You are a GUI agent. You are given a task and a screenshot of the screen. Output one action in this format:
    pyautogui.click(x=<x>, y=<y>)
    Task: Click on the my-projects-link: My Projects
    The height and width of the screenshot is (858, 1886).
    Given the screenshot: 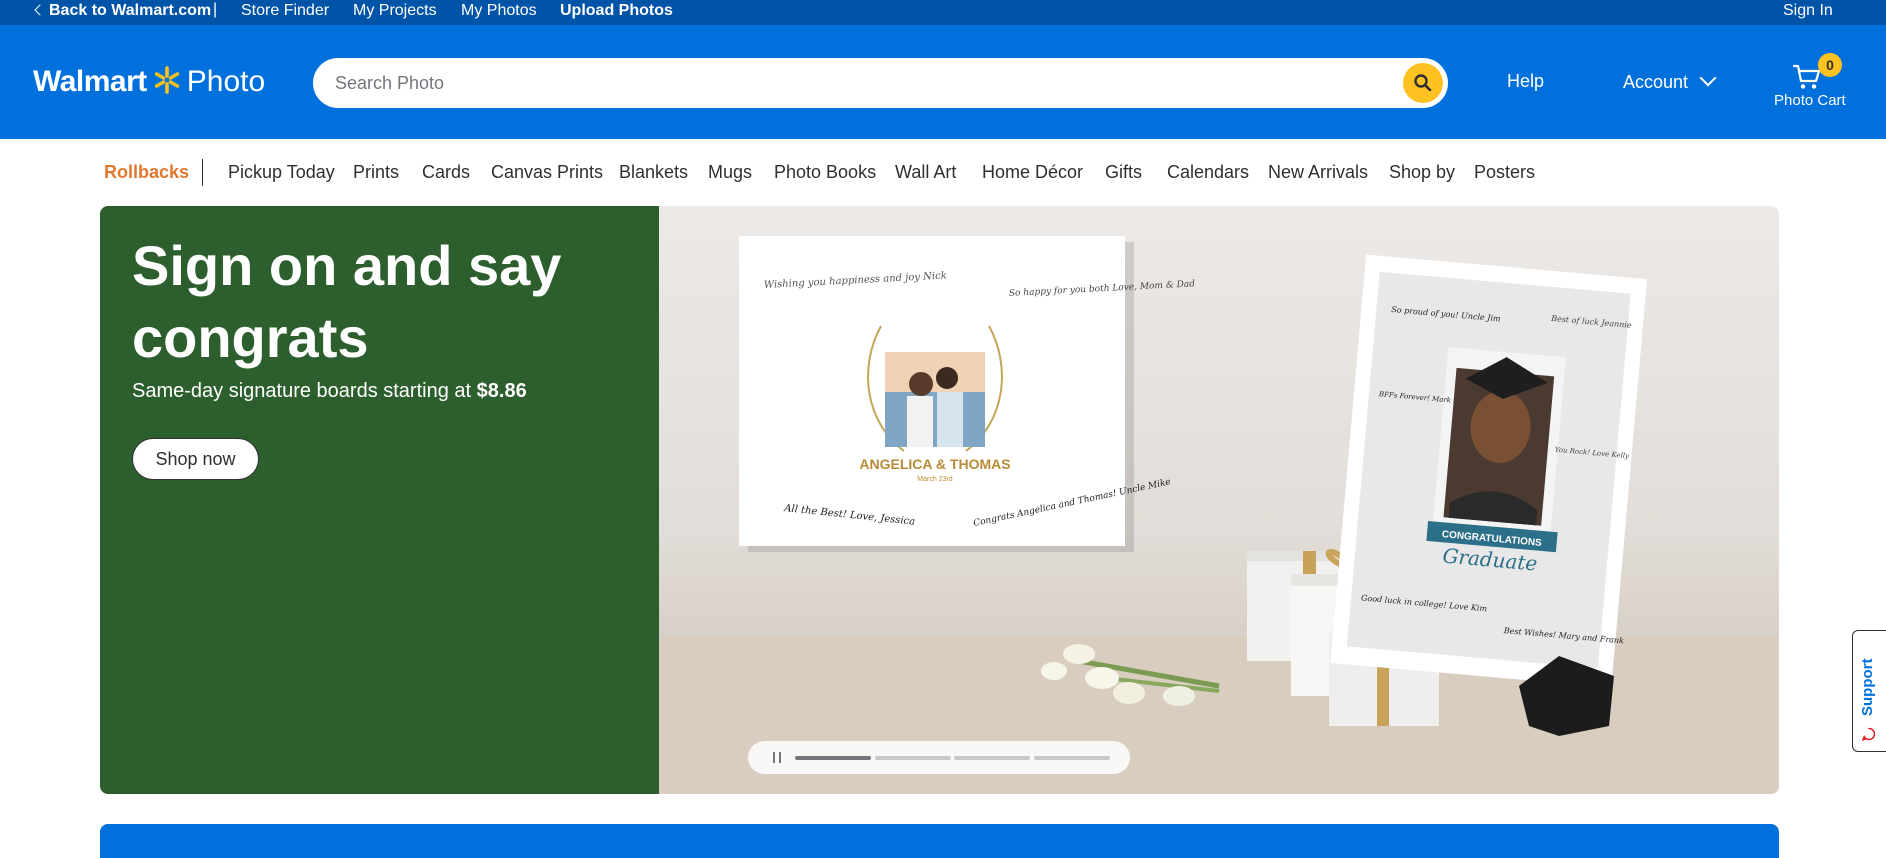 What is the action you would take?
    pyautogui.click(x=395, y=11)
    